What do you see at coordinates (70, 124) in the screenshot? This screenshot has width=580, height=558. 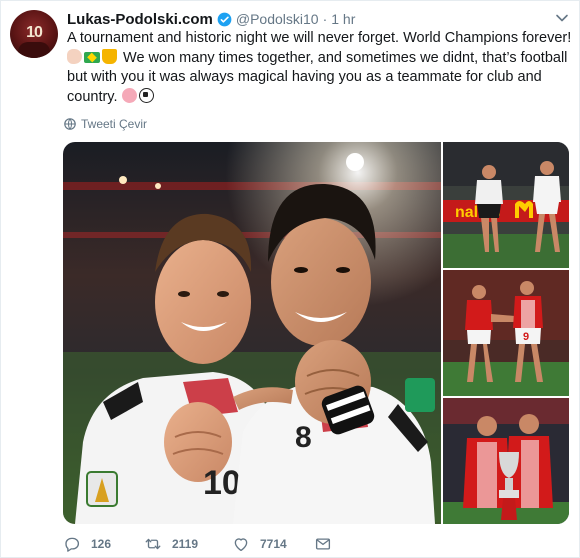 I see `globe-icon` at bounding box center [70, 124].